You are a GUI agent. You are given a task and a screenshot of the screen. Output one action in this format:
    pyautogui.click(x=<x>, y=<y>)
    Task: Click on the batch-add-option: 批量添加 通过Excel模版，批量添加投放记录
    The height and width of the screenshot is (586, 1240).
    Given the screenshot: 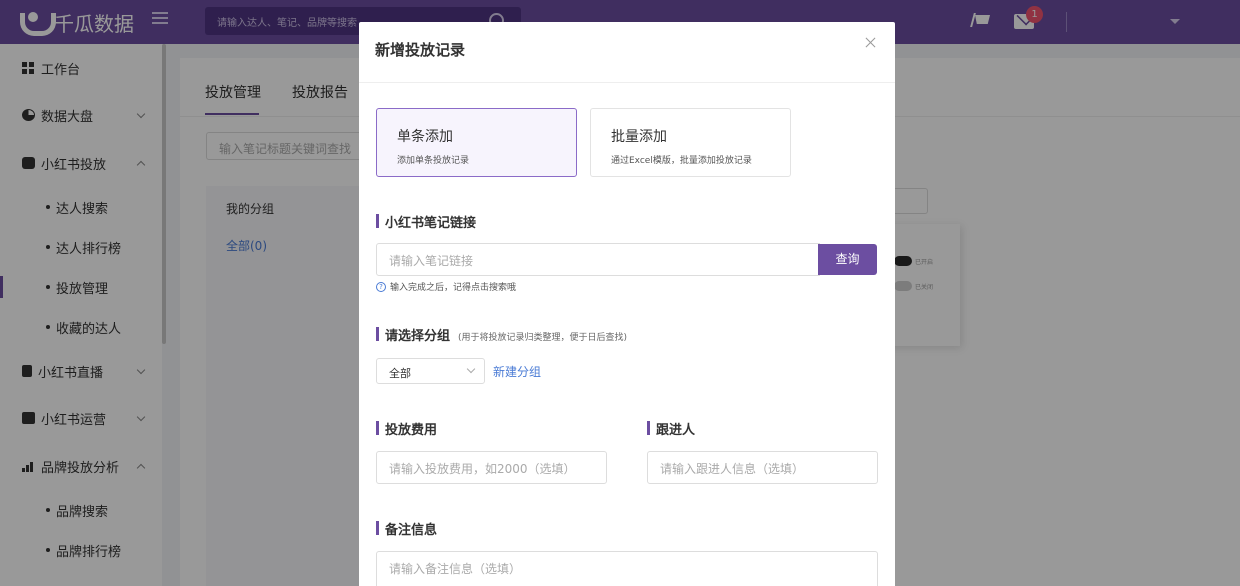 What is the action you would take?
    pyautogui.click(x=690, y=142)
    